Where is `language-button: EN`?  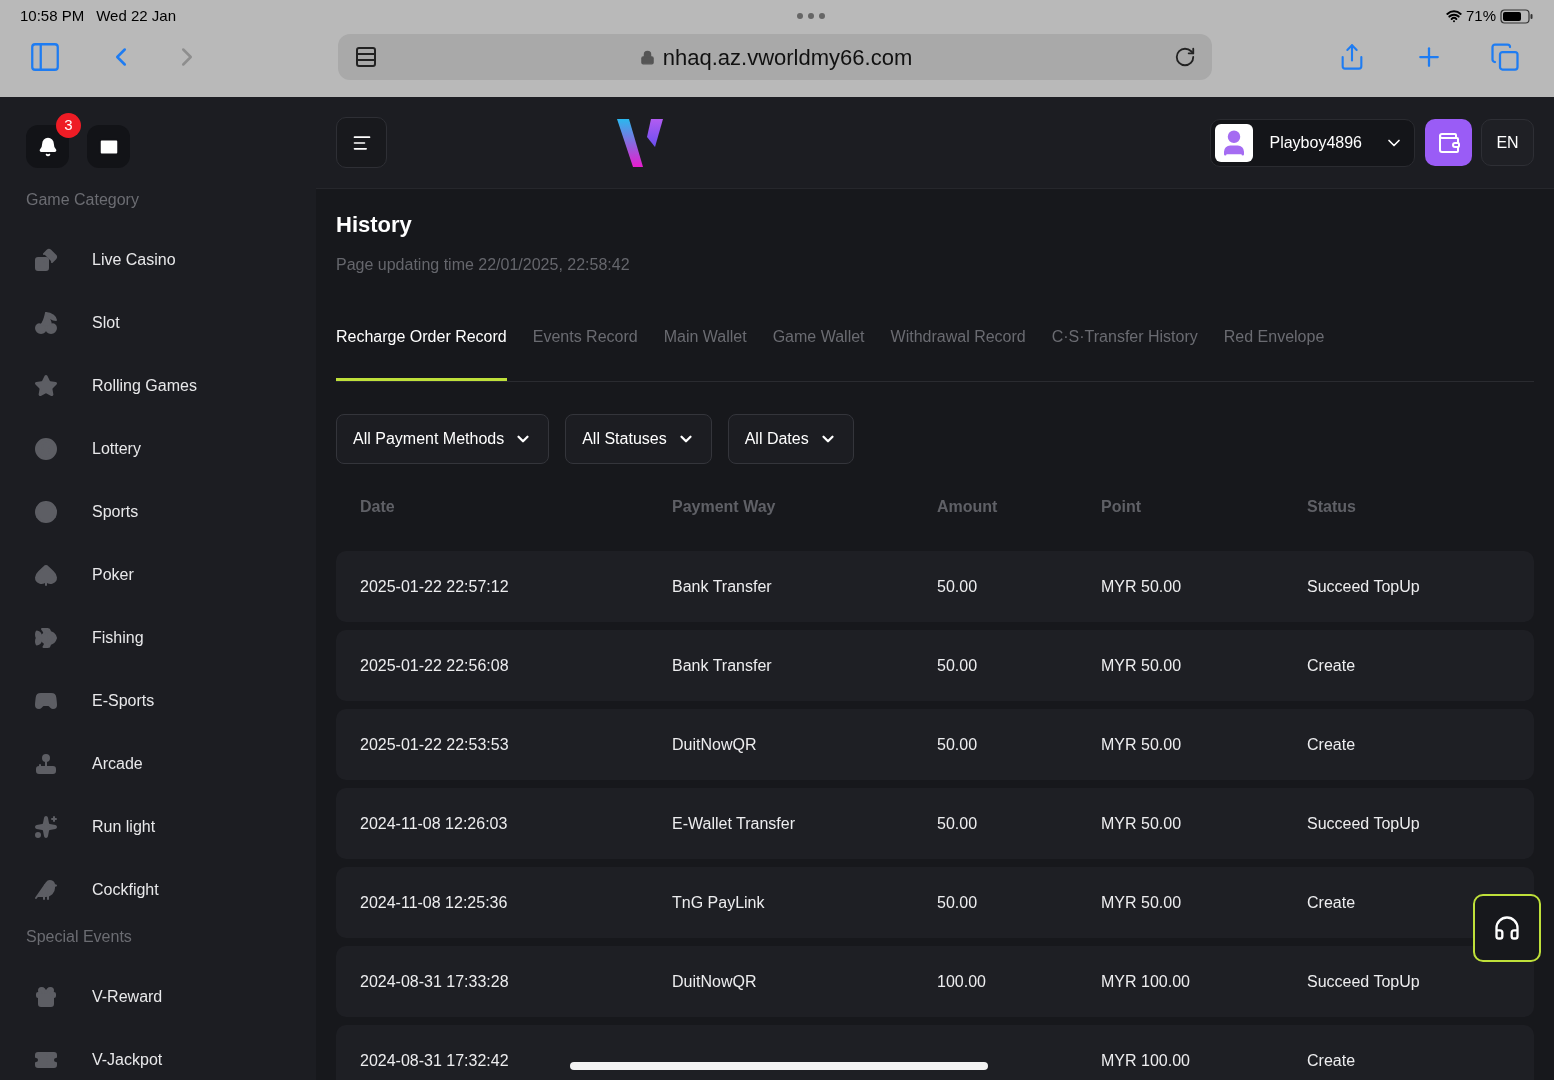
language-button: EN is located at coordinates (1507, 142).